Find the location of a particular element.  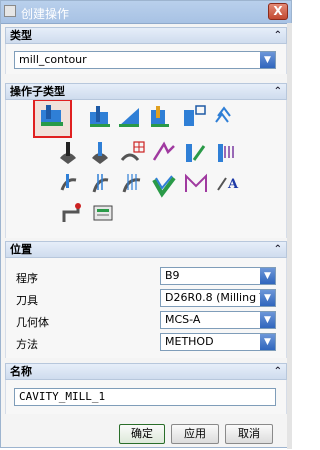

name-panel: CAVITY_MILL_1 is located at coordinates (146, 397).